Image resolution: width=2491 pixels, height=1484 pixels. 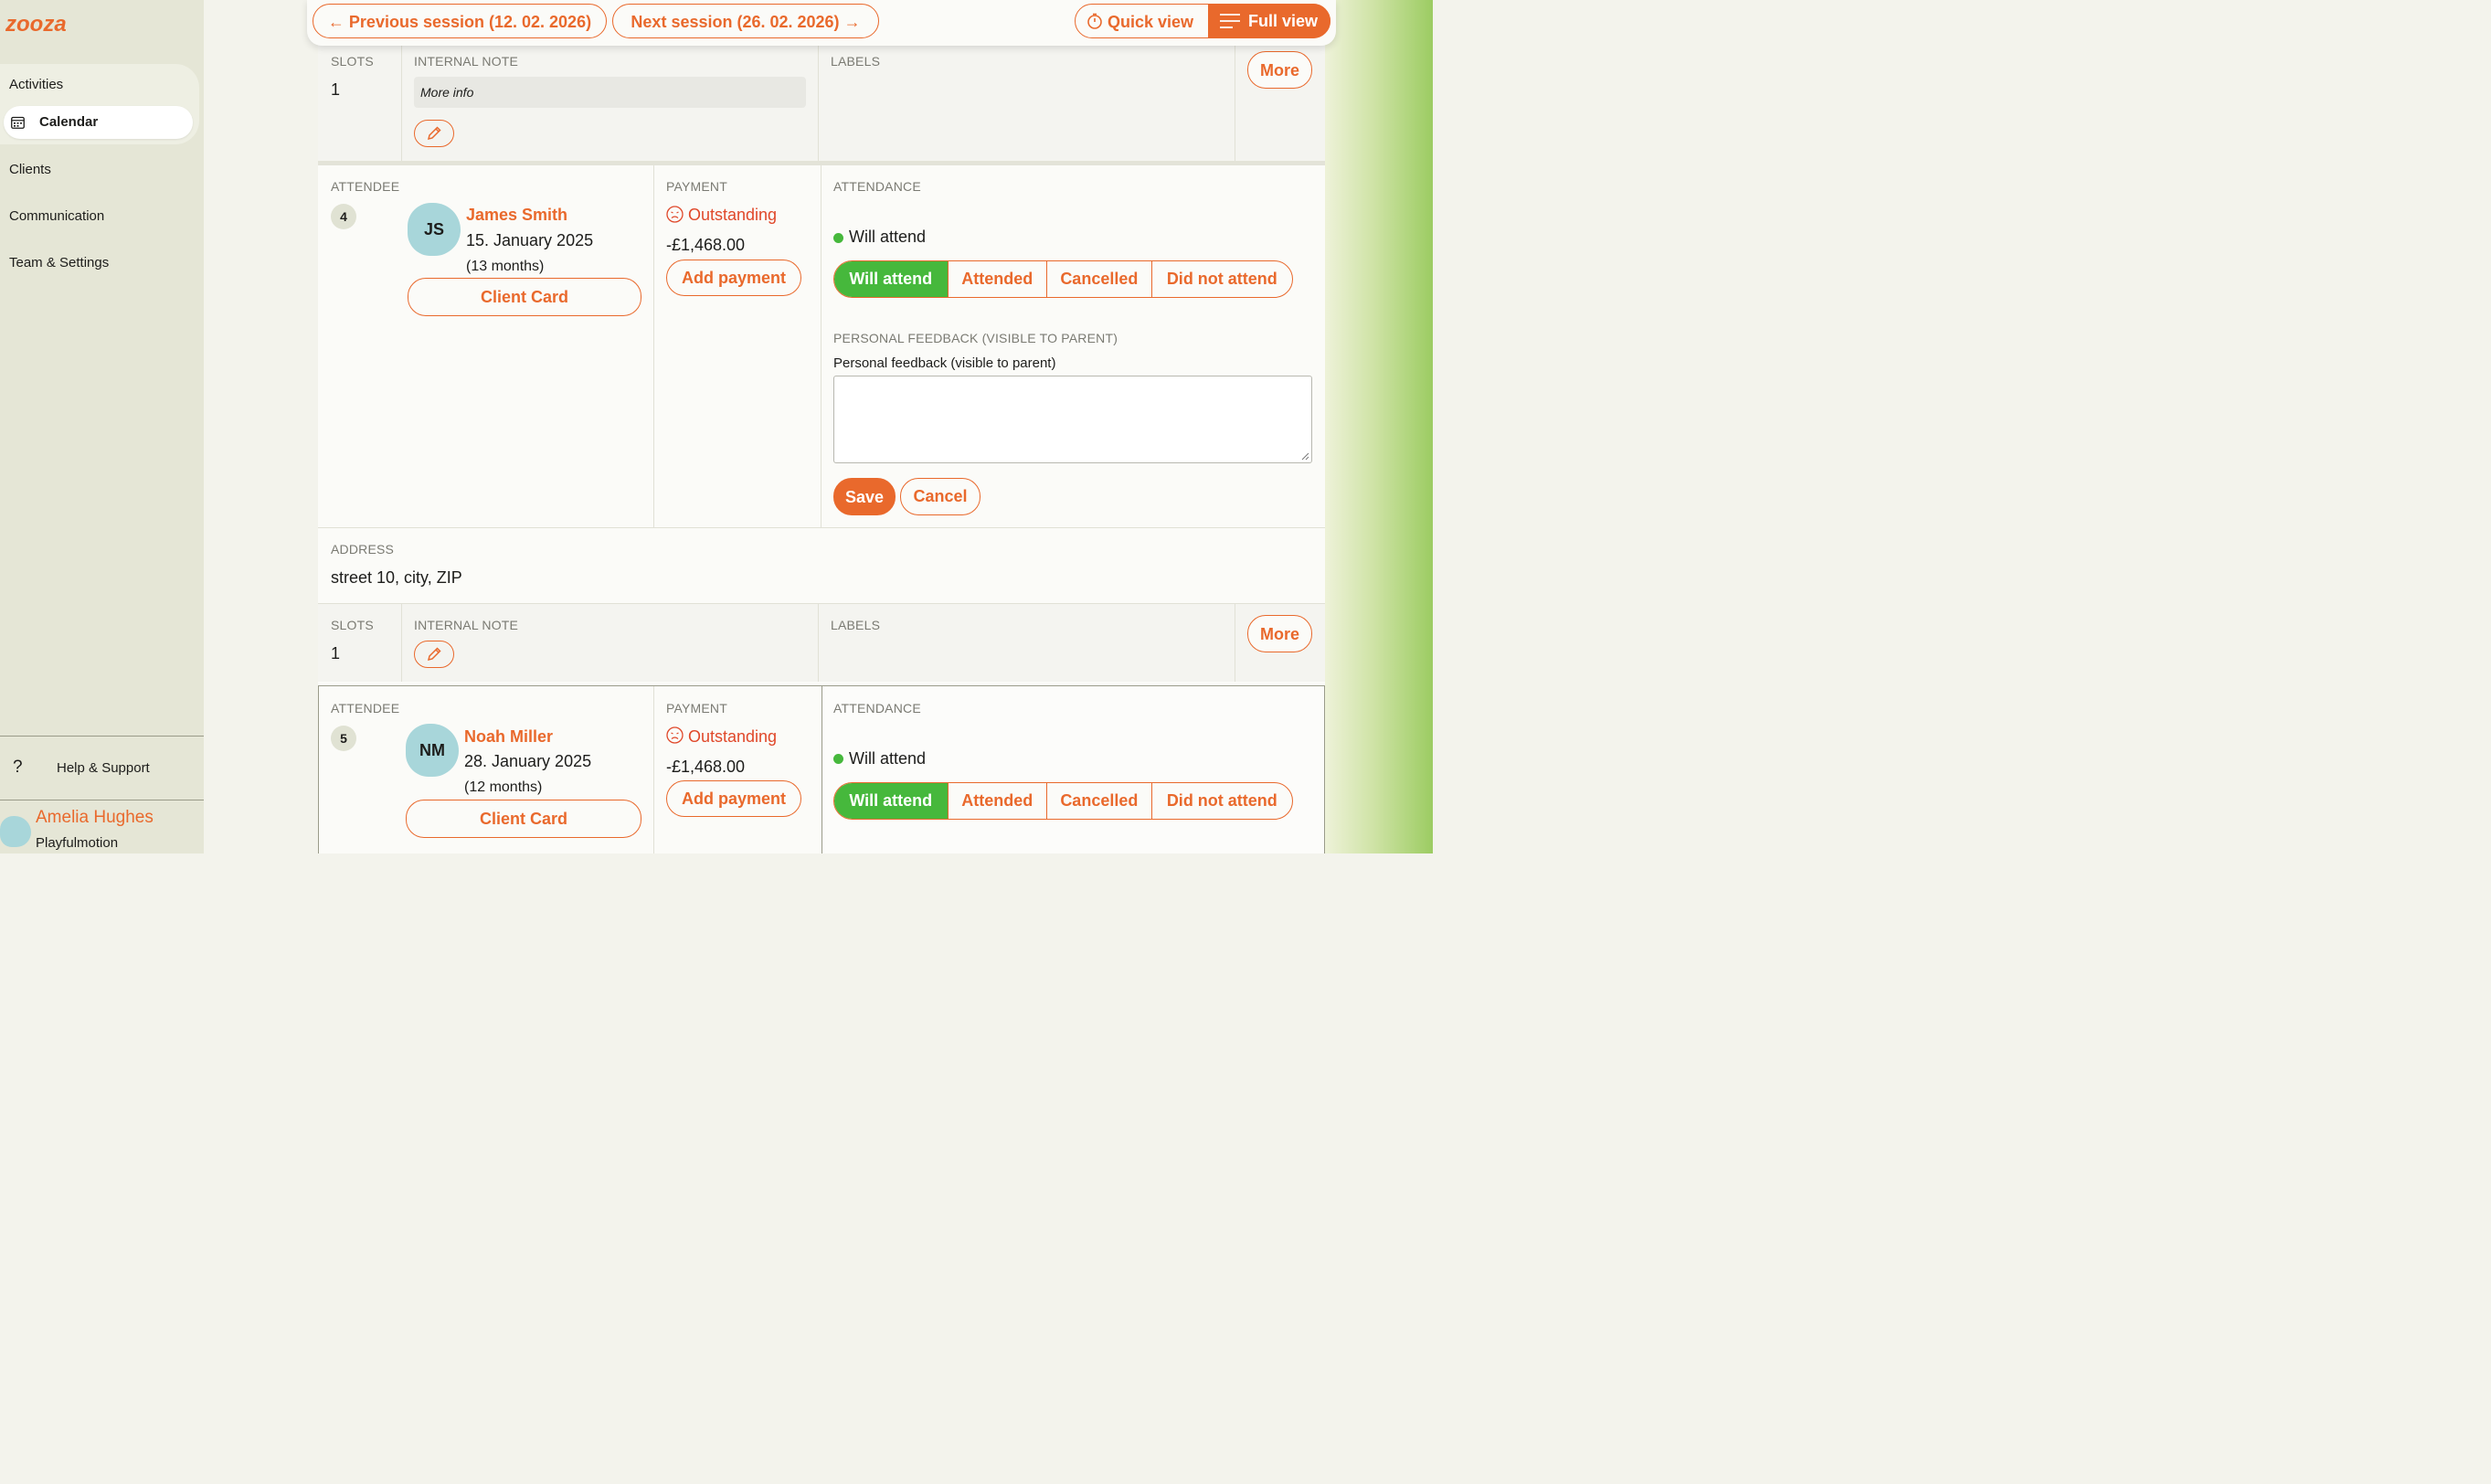 I want to click on sidebar-item-label: Calendar, so click(x=69, y=122).